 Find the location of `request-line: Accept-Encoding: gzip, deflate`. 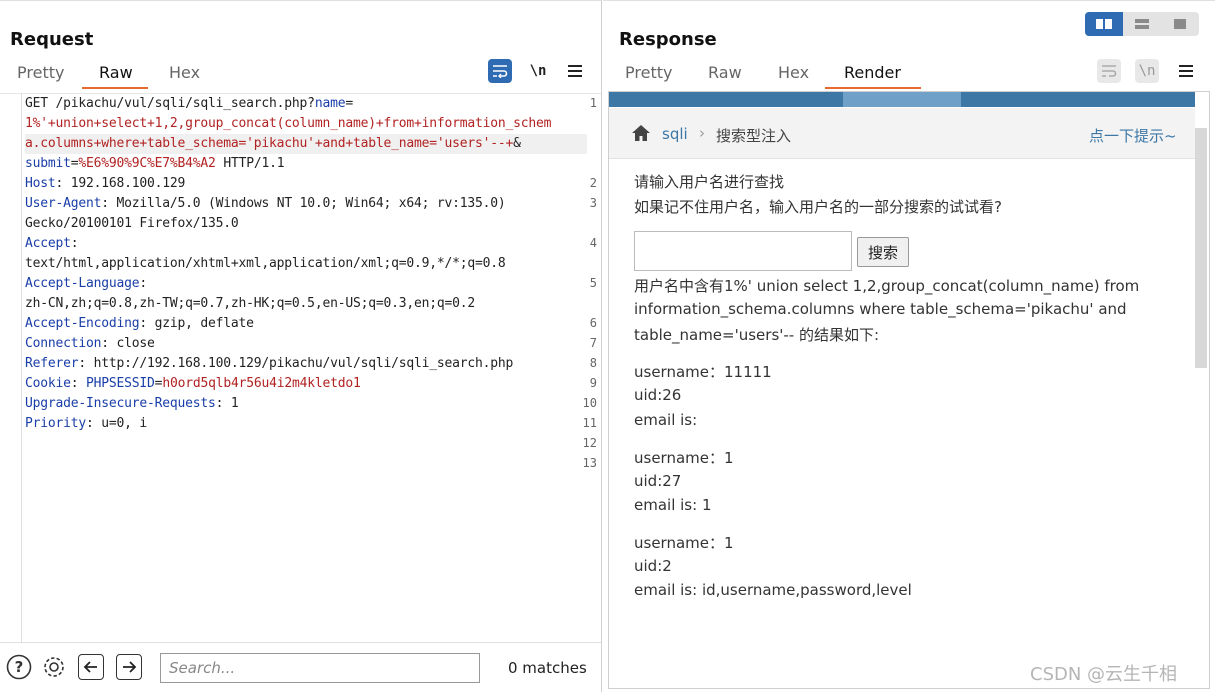

request-line: Accept-Encoding: gzip, deflate is located at coordinates (139, 323).